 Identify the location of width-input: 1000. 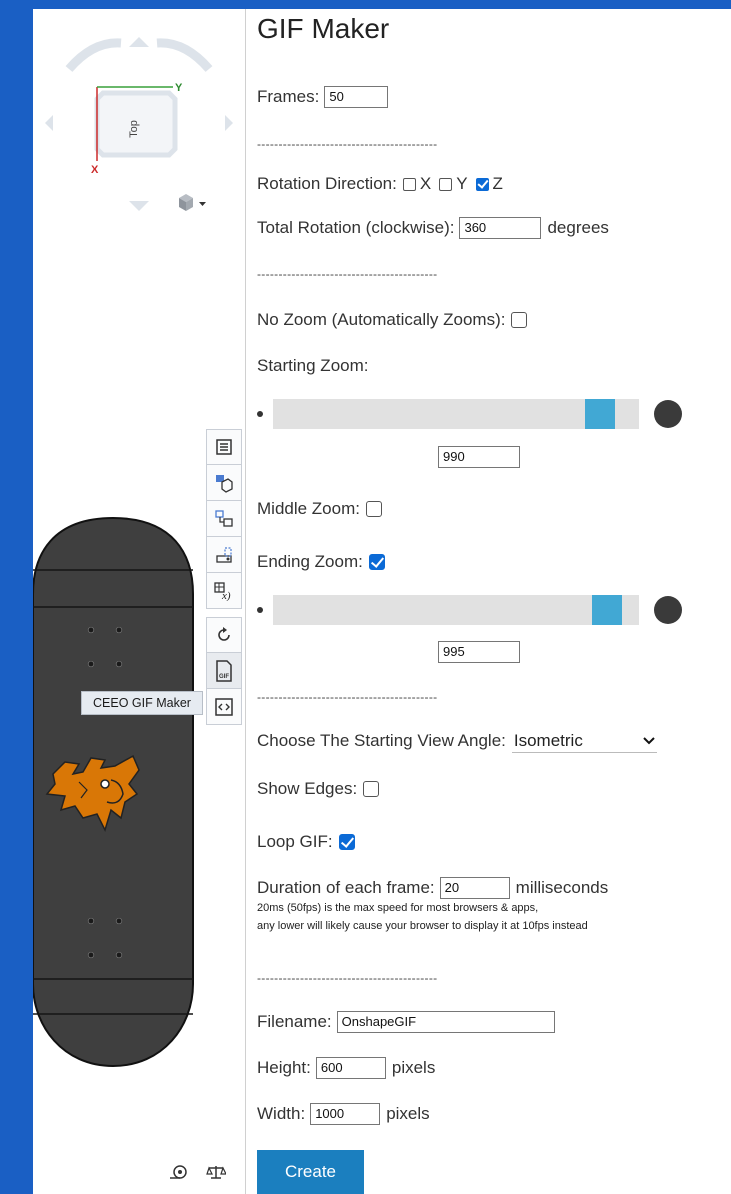
(345, 1114).